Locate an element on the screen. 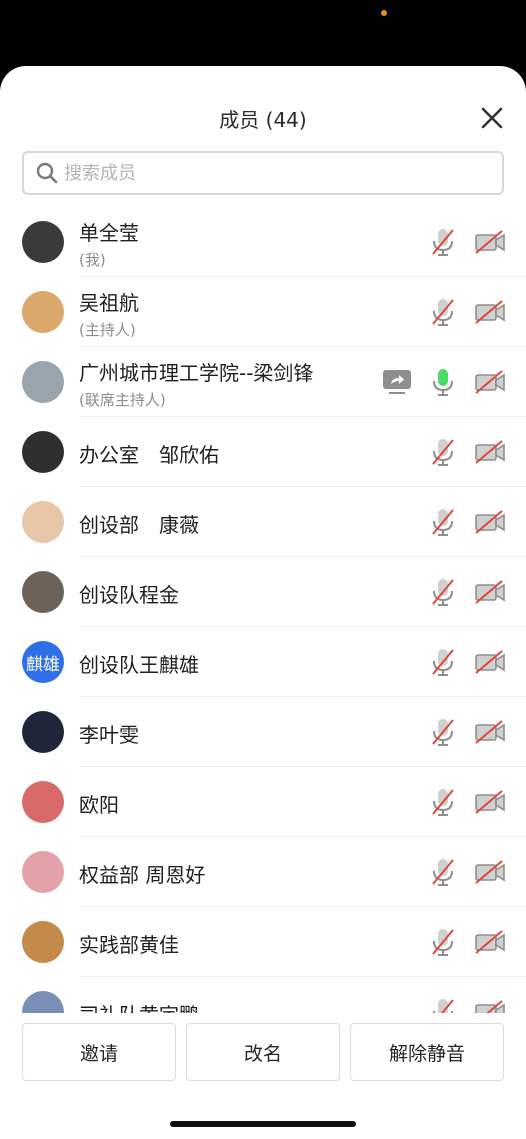  member-row: 办公室 邹欣佑 is located at coordinates (263, 452).